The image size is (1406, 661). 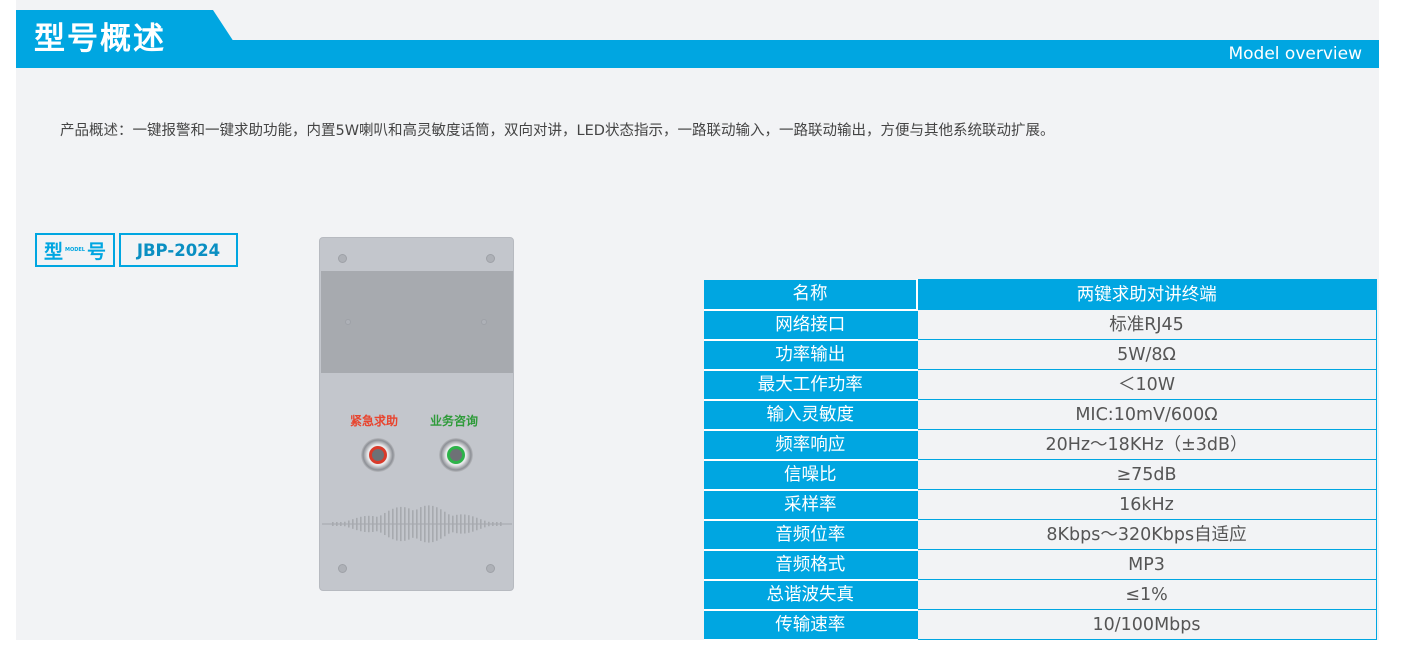 What do you see at coordinates (810, 325) in the screenshot?
I see `spec-name: 网络接口` at bounding box center [810, 325].